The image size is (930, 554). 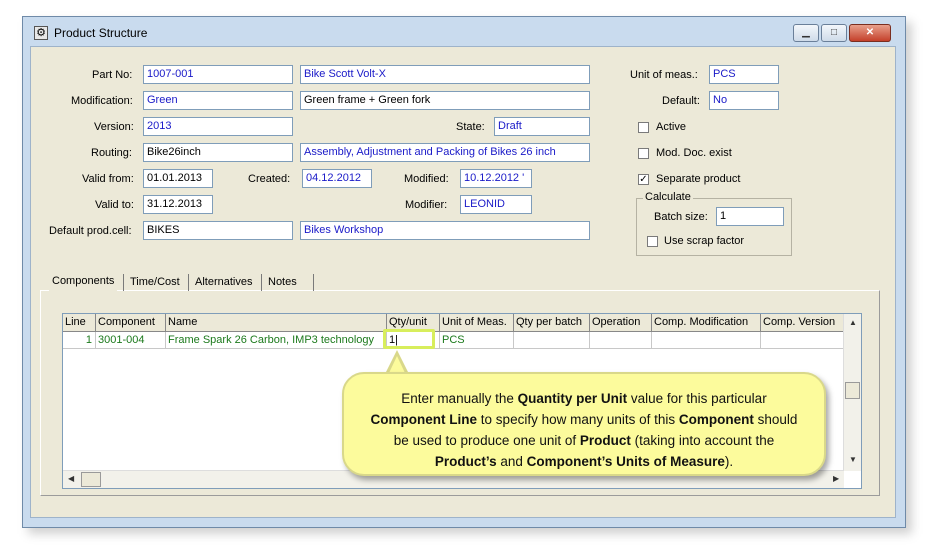 What do you see at coordinates (681, 217) in the screenshot?
I see `batch-size-label: Batch size:` at bounding box center [681, 217].